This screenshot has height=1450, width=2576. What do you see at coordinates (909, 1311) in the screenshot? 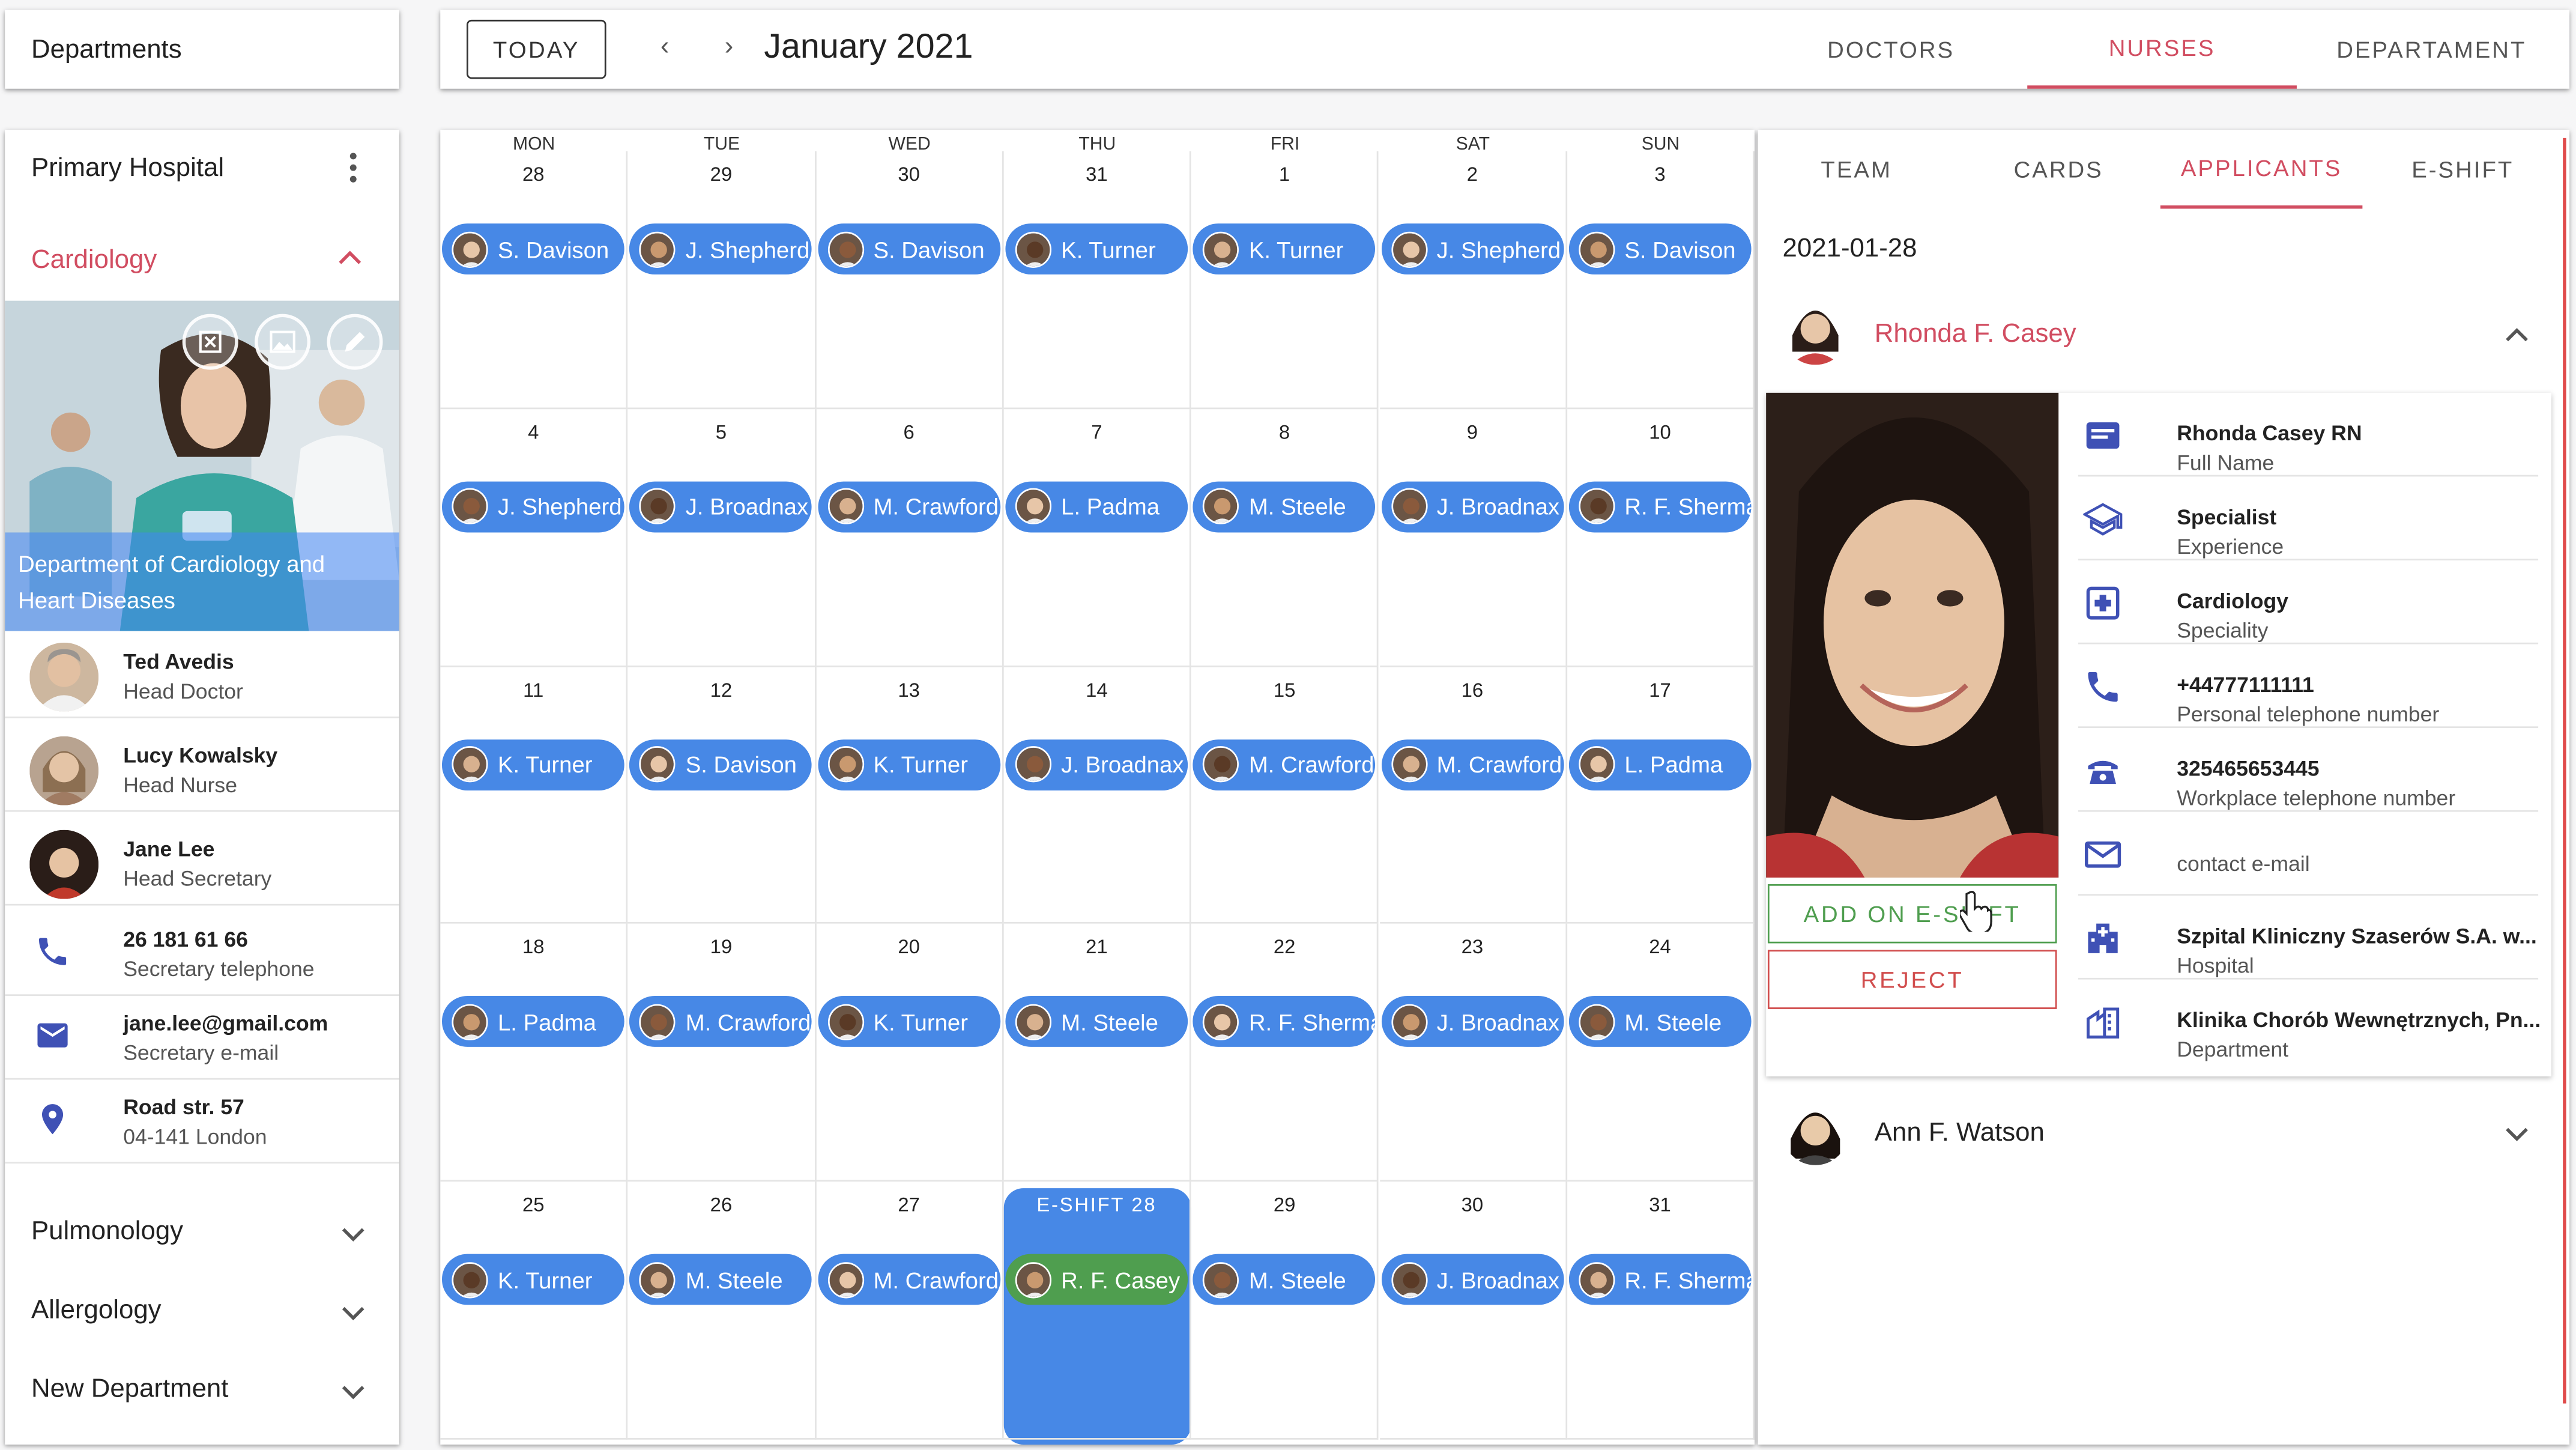
I see `calendar-day-cell: 27 M. Crawford` at bounding box center [909, 1311].